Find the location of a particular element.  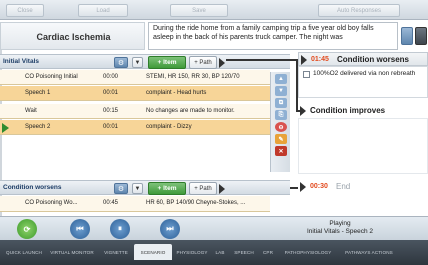

tab-physiology: PHYSIOLOGY is located at coordinates (192, 252).